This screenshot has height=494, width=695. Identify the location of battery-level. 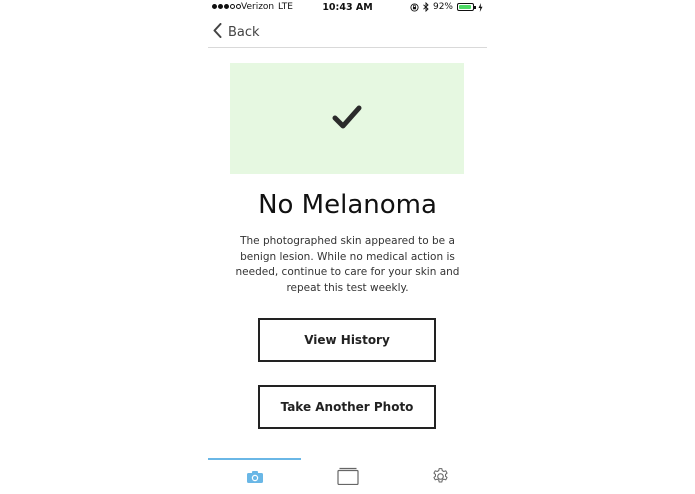
(465, 7).